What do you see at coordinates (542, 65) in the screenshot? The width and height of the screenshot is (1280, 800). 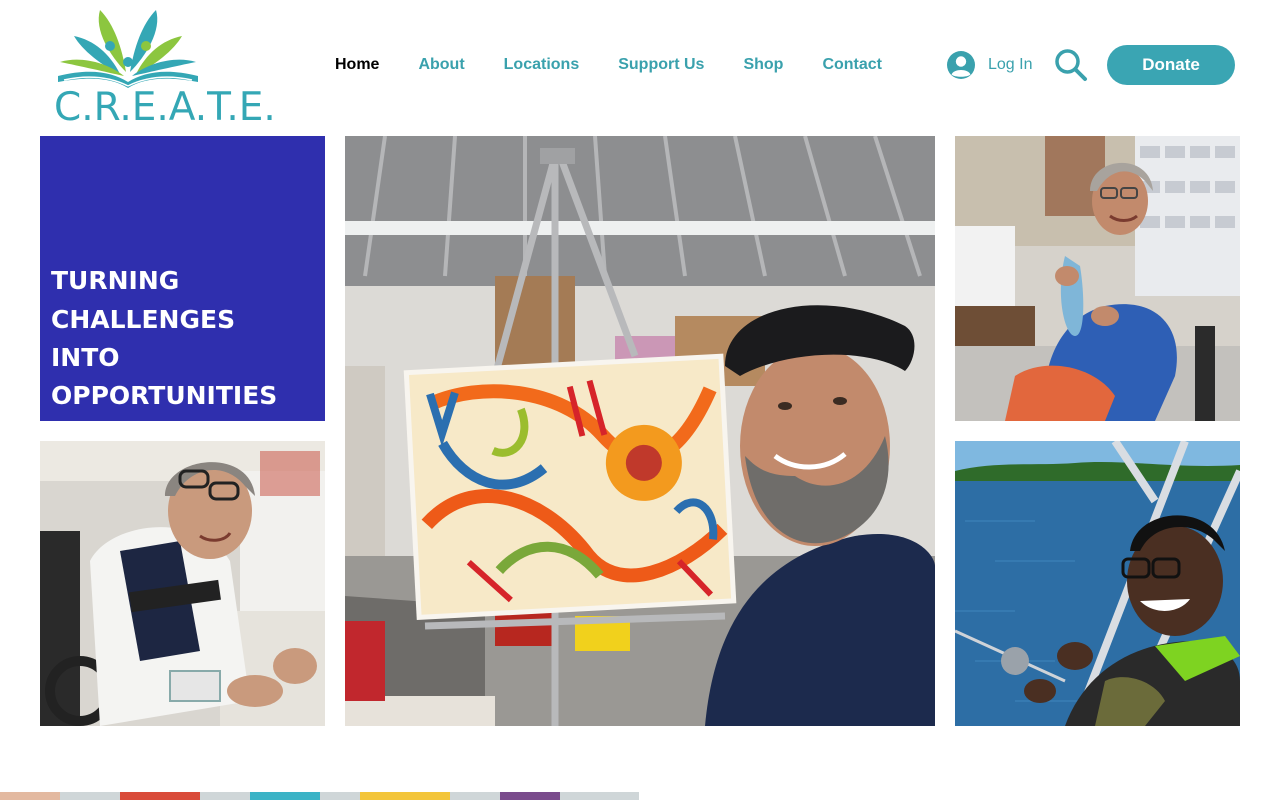 I see `nav-locations: Locations` at bounding box center [542, 65].